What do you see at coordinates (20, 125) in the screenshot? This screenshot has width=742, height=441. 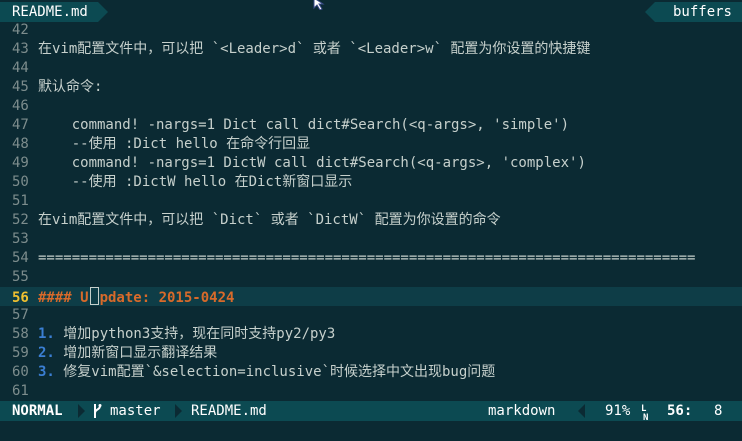 I see `line-number: 47` at bounding box center [20, 125].